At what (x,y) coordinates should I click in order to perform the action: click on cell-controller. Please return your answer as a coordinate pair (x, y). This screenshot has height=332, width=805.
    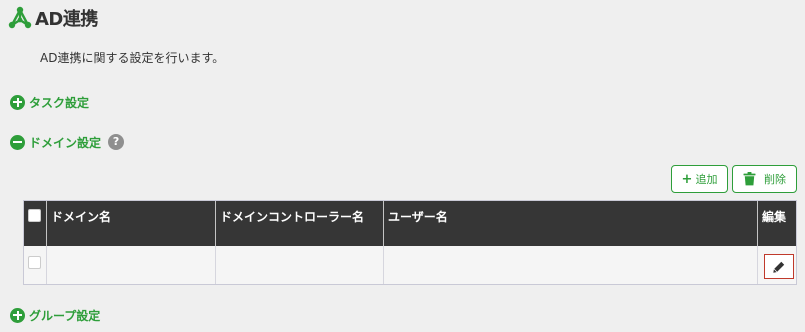
    Looking at the image, I should click on (300, 265).